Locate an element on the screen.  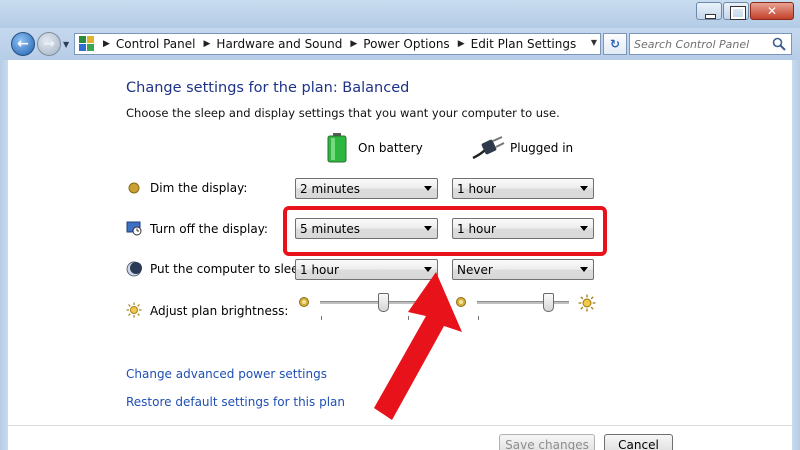
window-border-right is located at coordinates (796, 255).